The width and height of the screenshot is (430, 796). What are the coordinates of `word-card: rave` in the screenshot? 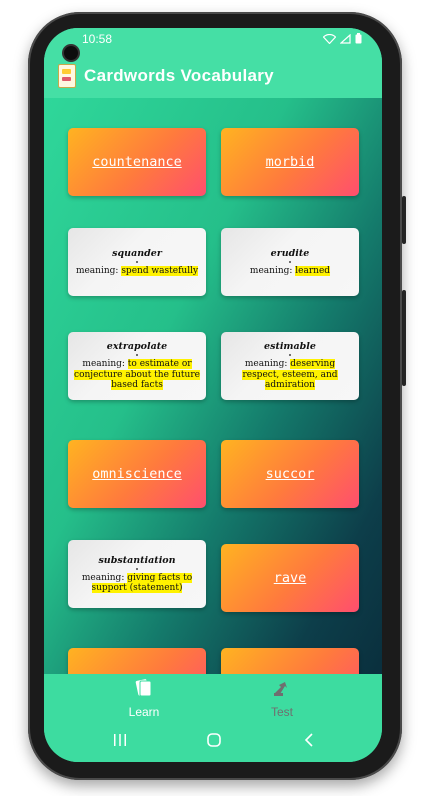 It's located at (290, 578).